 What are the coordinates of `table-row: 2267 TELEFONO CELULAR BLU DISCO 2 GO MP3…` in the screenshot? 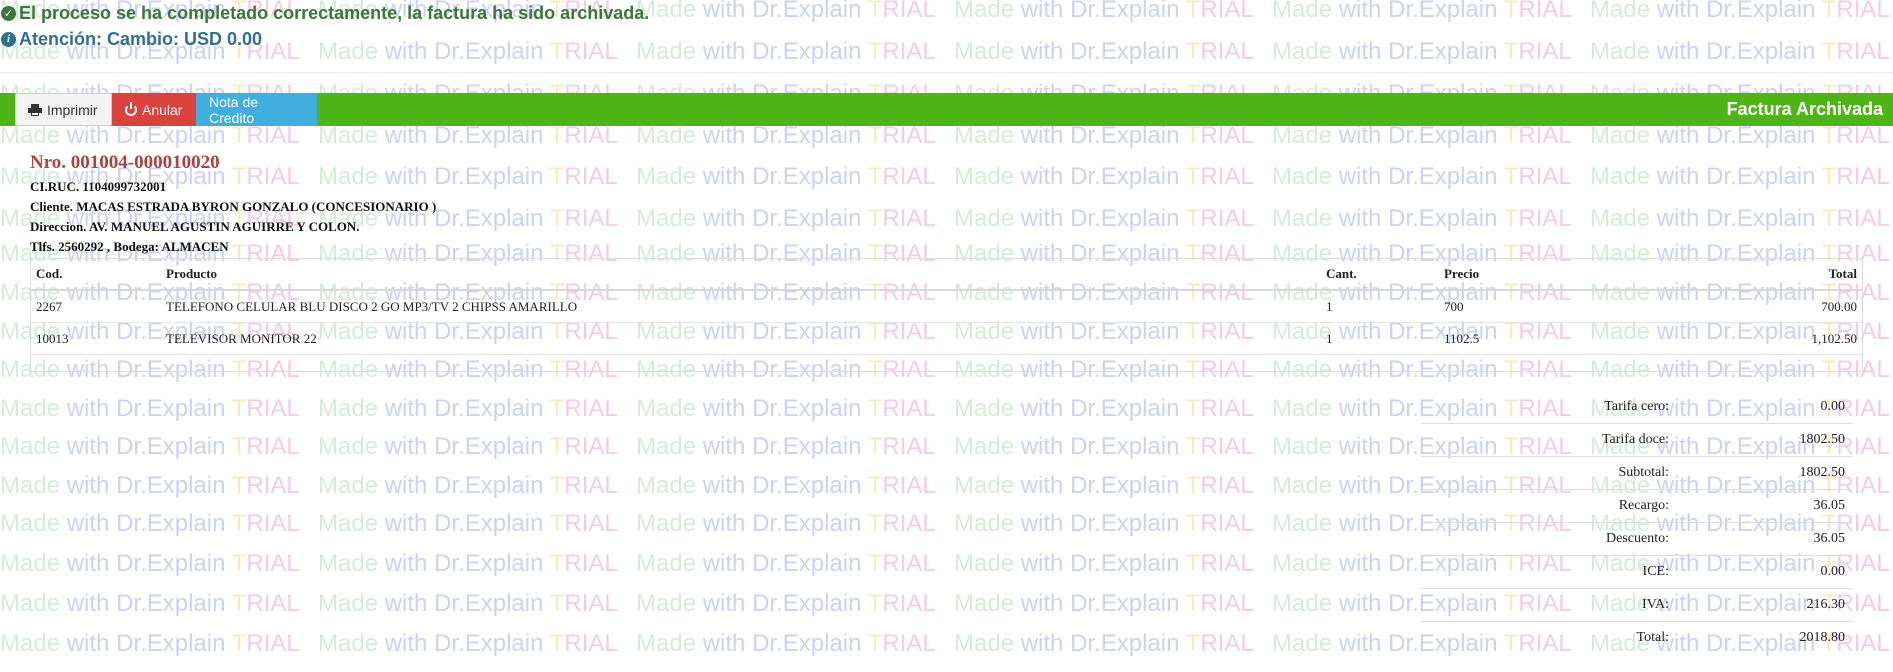 It's located at (946, 306).